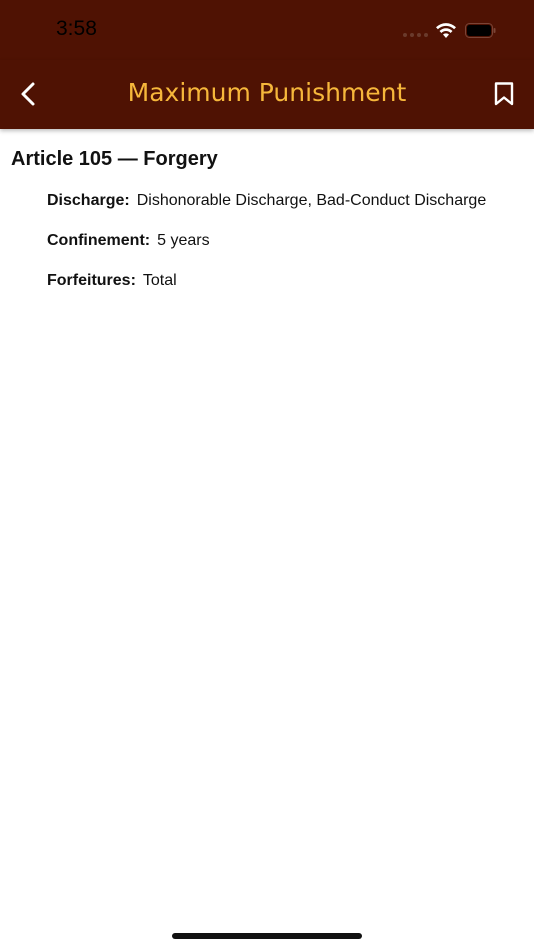 The image size is (534, 950). What do you see at coordinates (415, 35) in the screenshot?
I see `signal-icon` at bounding box center [415, 35].